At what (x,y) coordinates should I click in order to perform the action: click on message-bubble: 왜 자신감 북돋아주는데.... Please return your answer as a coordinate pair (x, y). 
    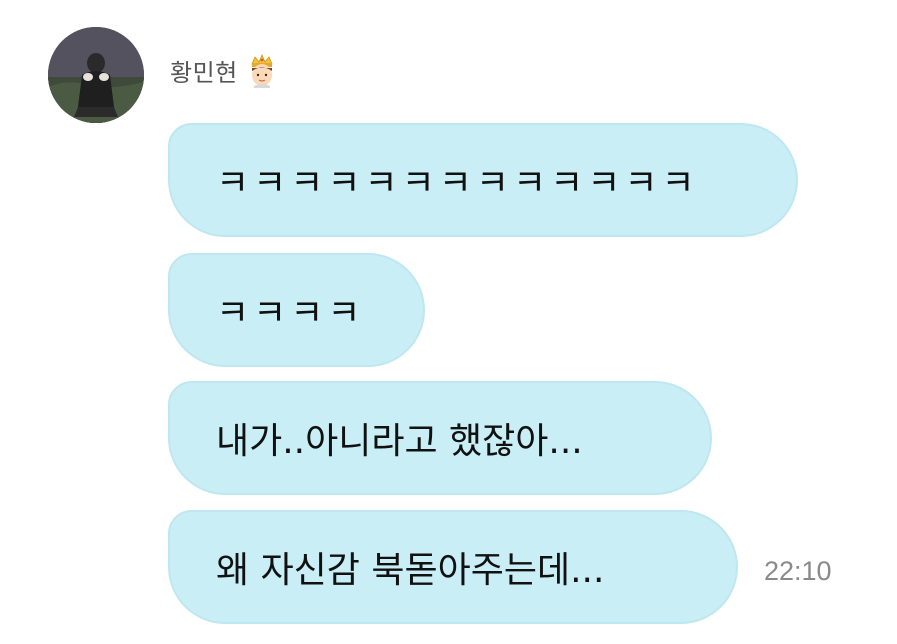
    Looking at the image, I should click on (453, 567).